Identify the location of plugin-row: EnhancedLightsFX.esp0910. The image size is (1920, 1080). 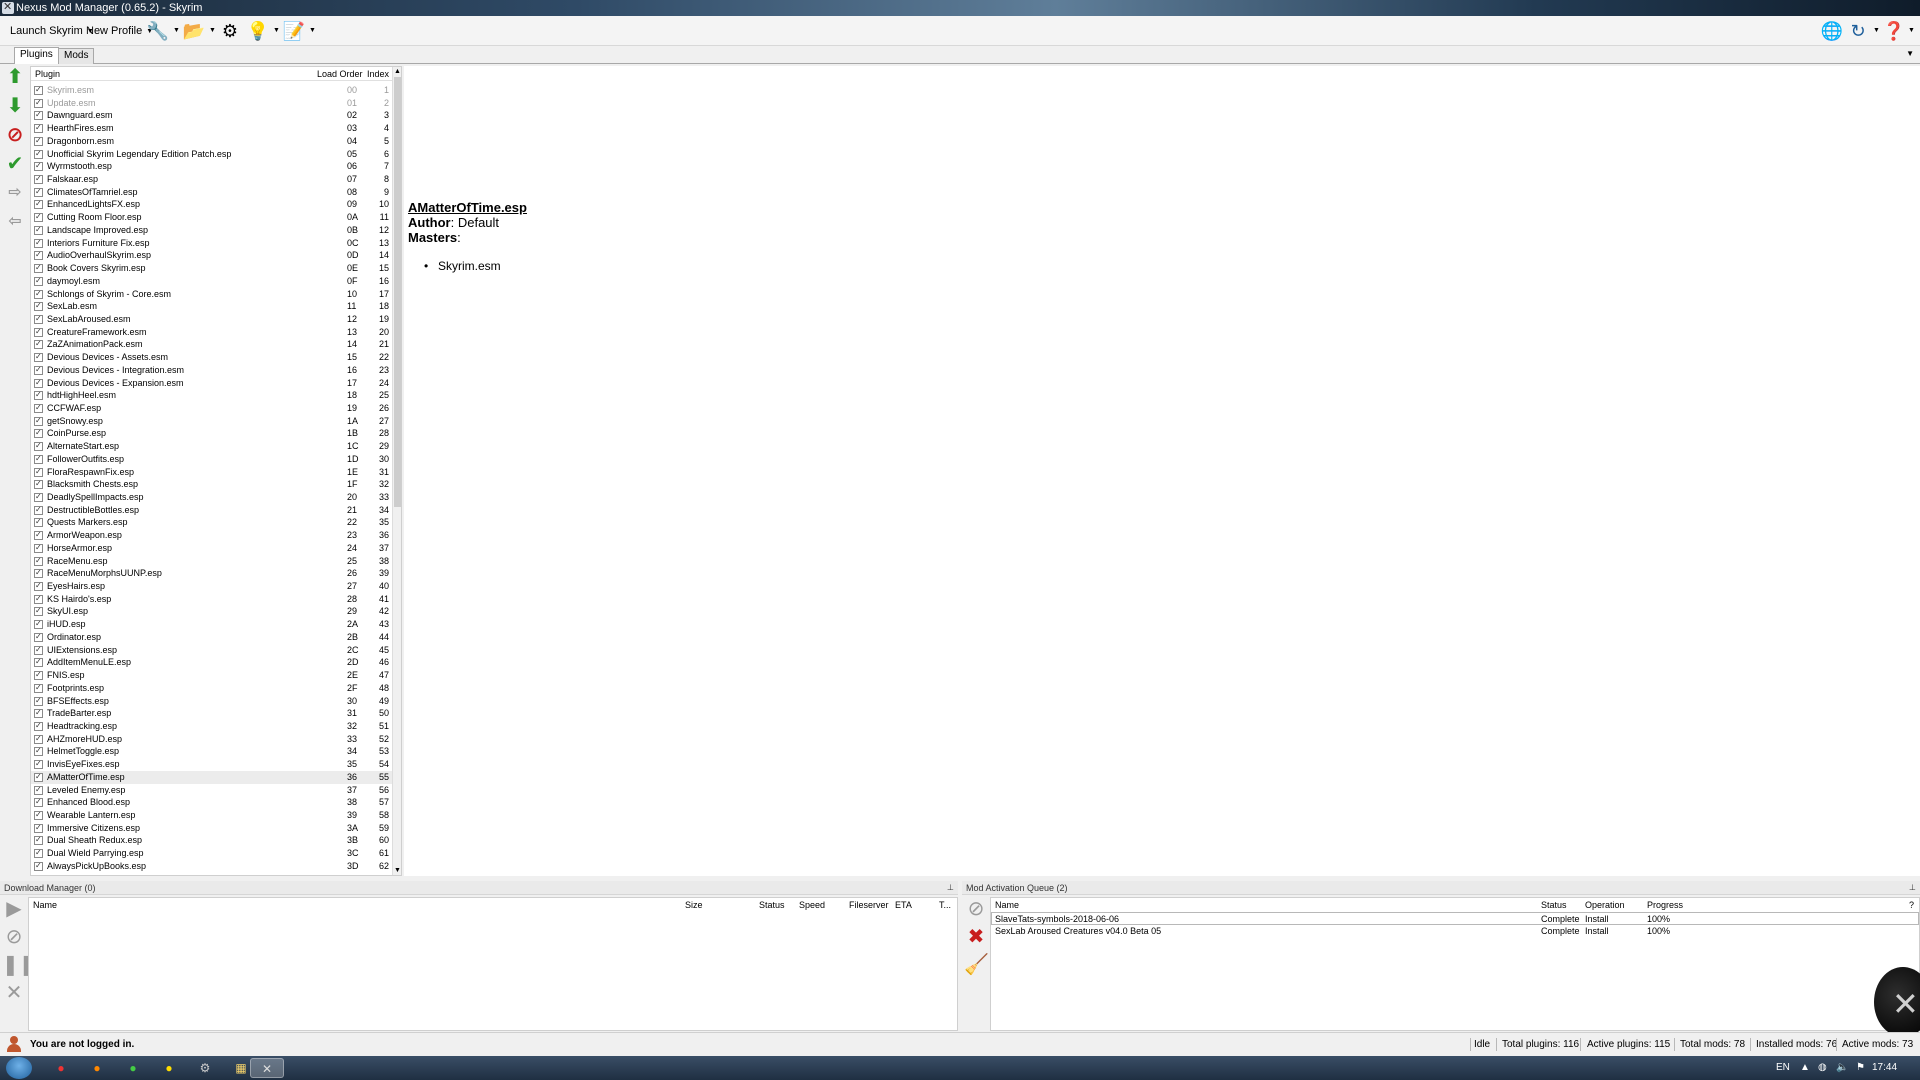
(212, 204).